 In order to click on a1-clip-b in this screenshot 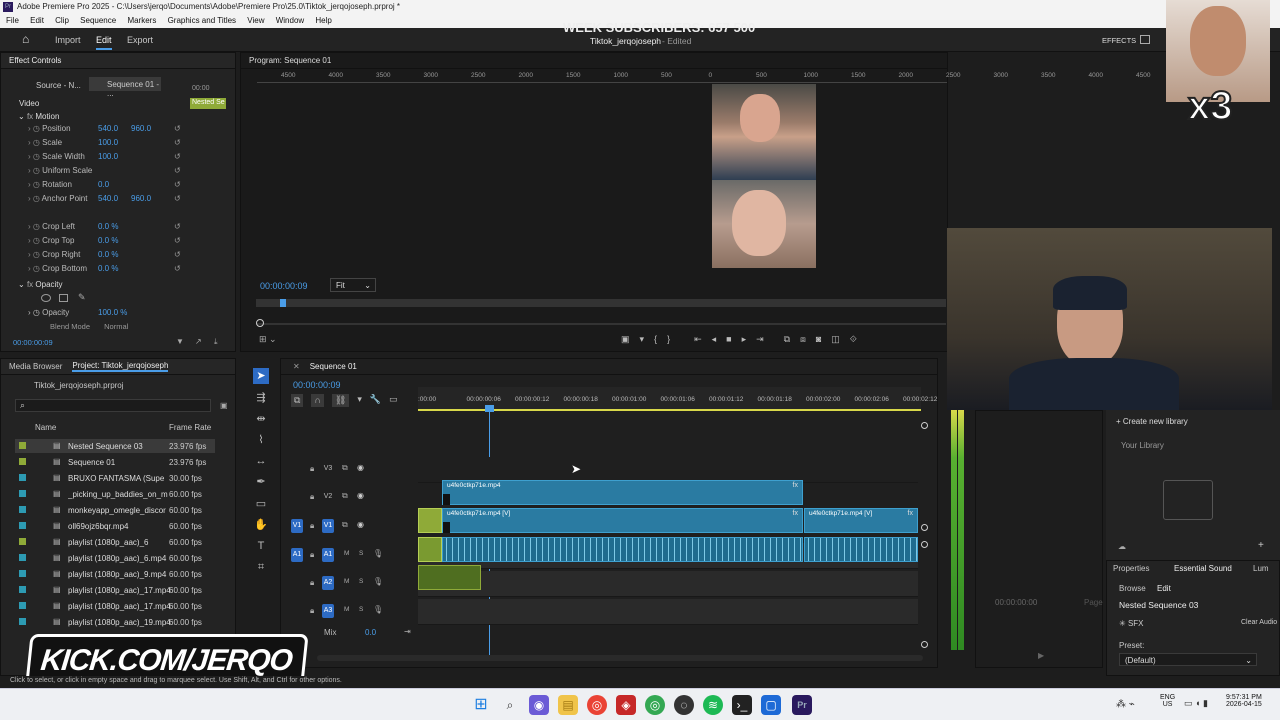, I will do `click(861, 549)`.